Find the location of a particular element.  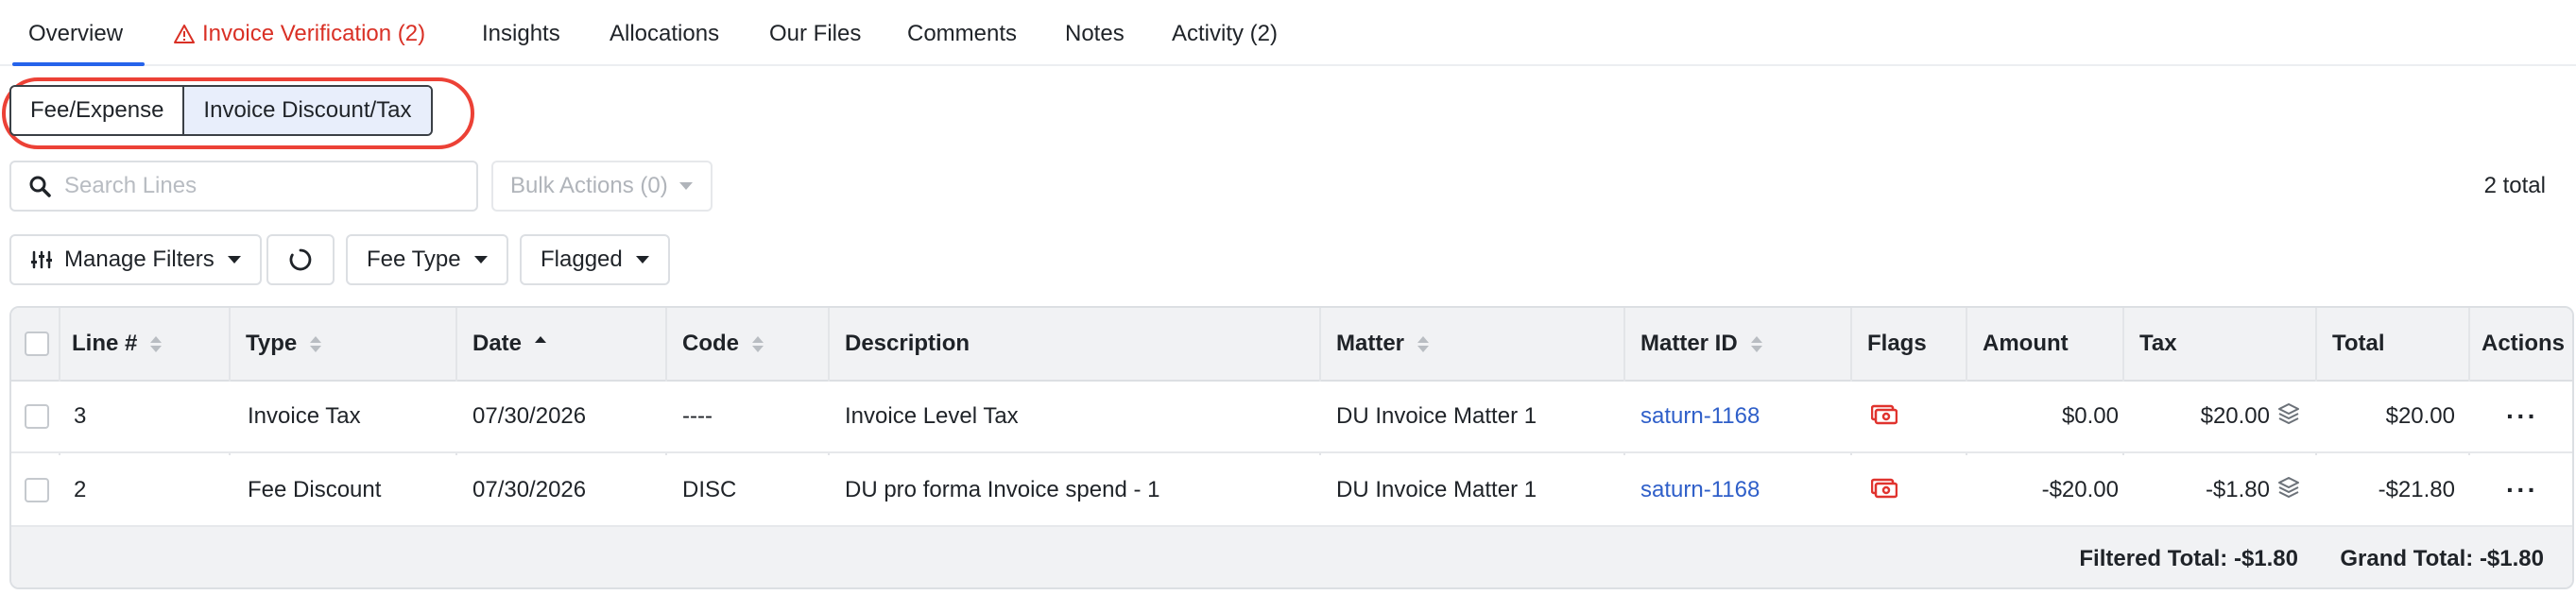

column-header-flags: Flags is located at coordinates (1897, 344).